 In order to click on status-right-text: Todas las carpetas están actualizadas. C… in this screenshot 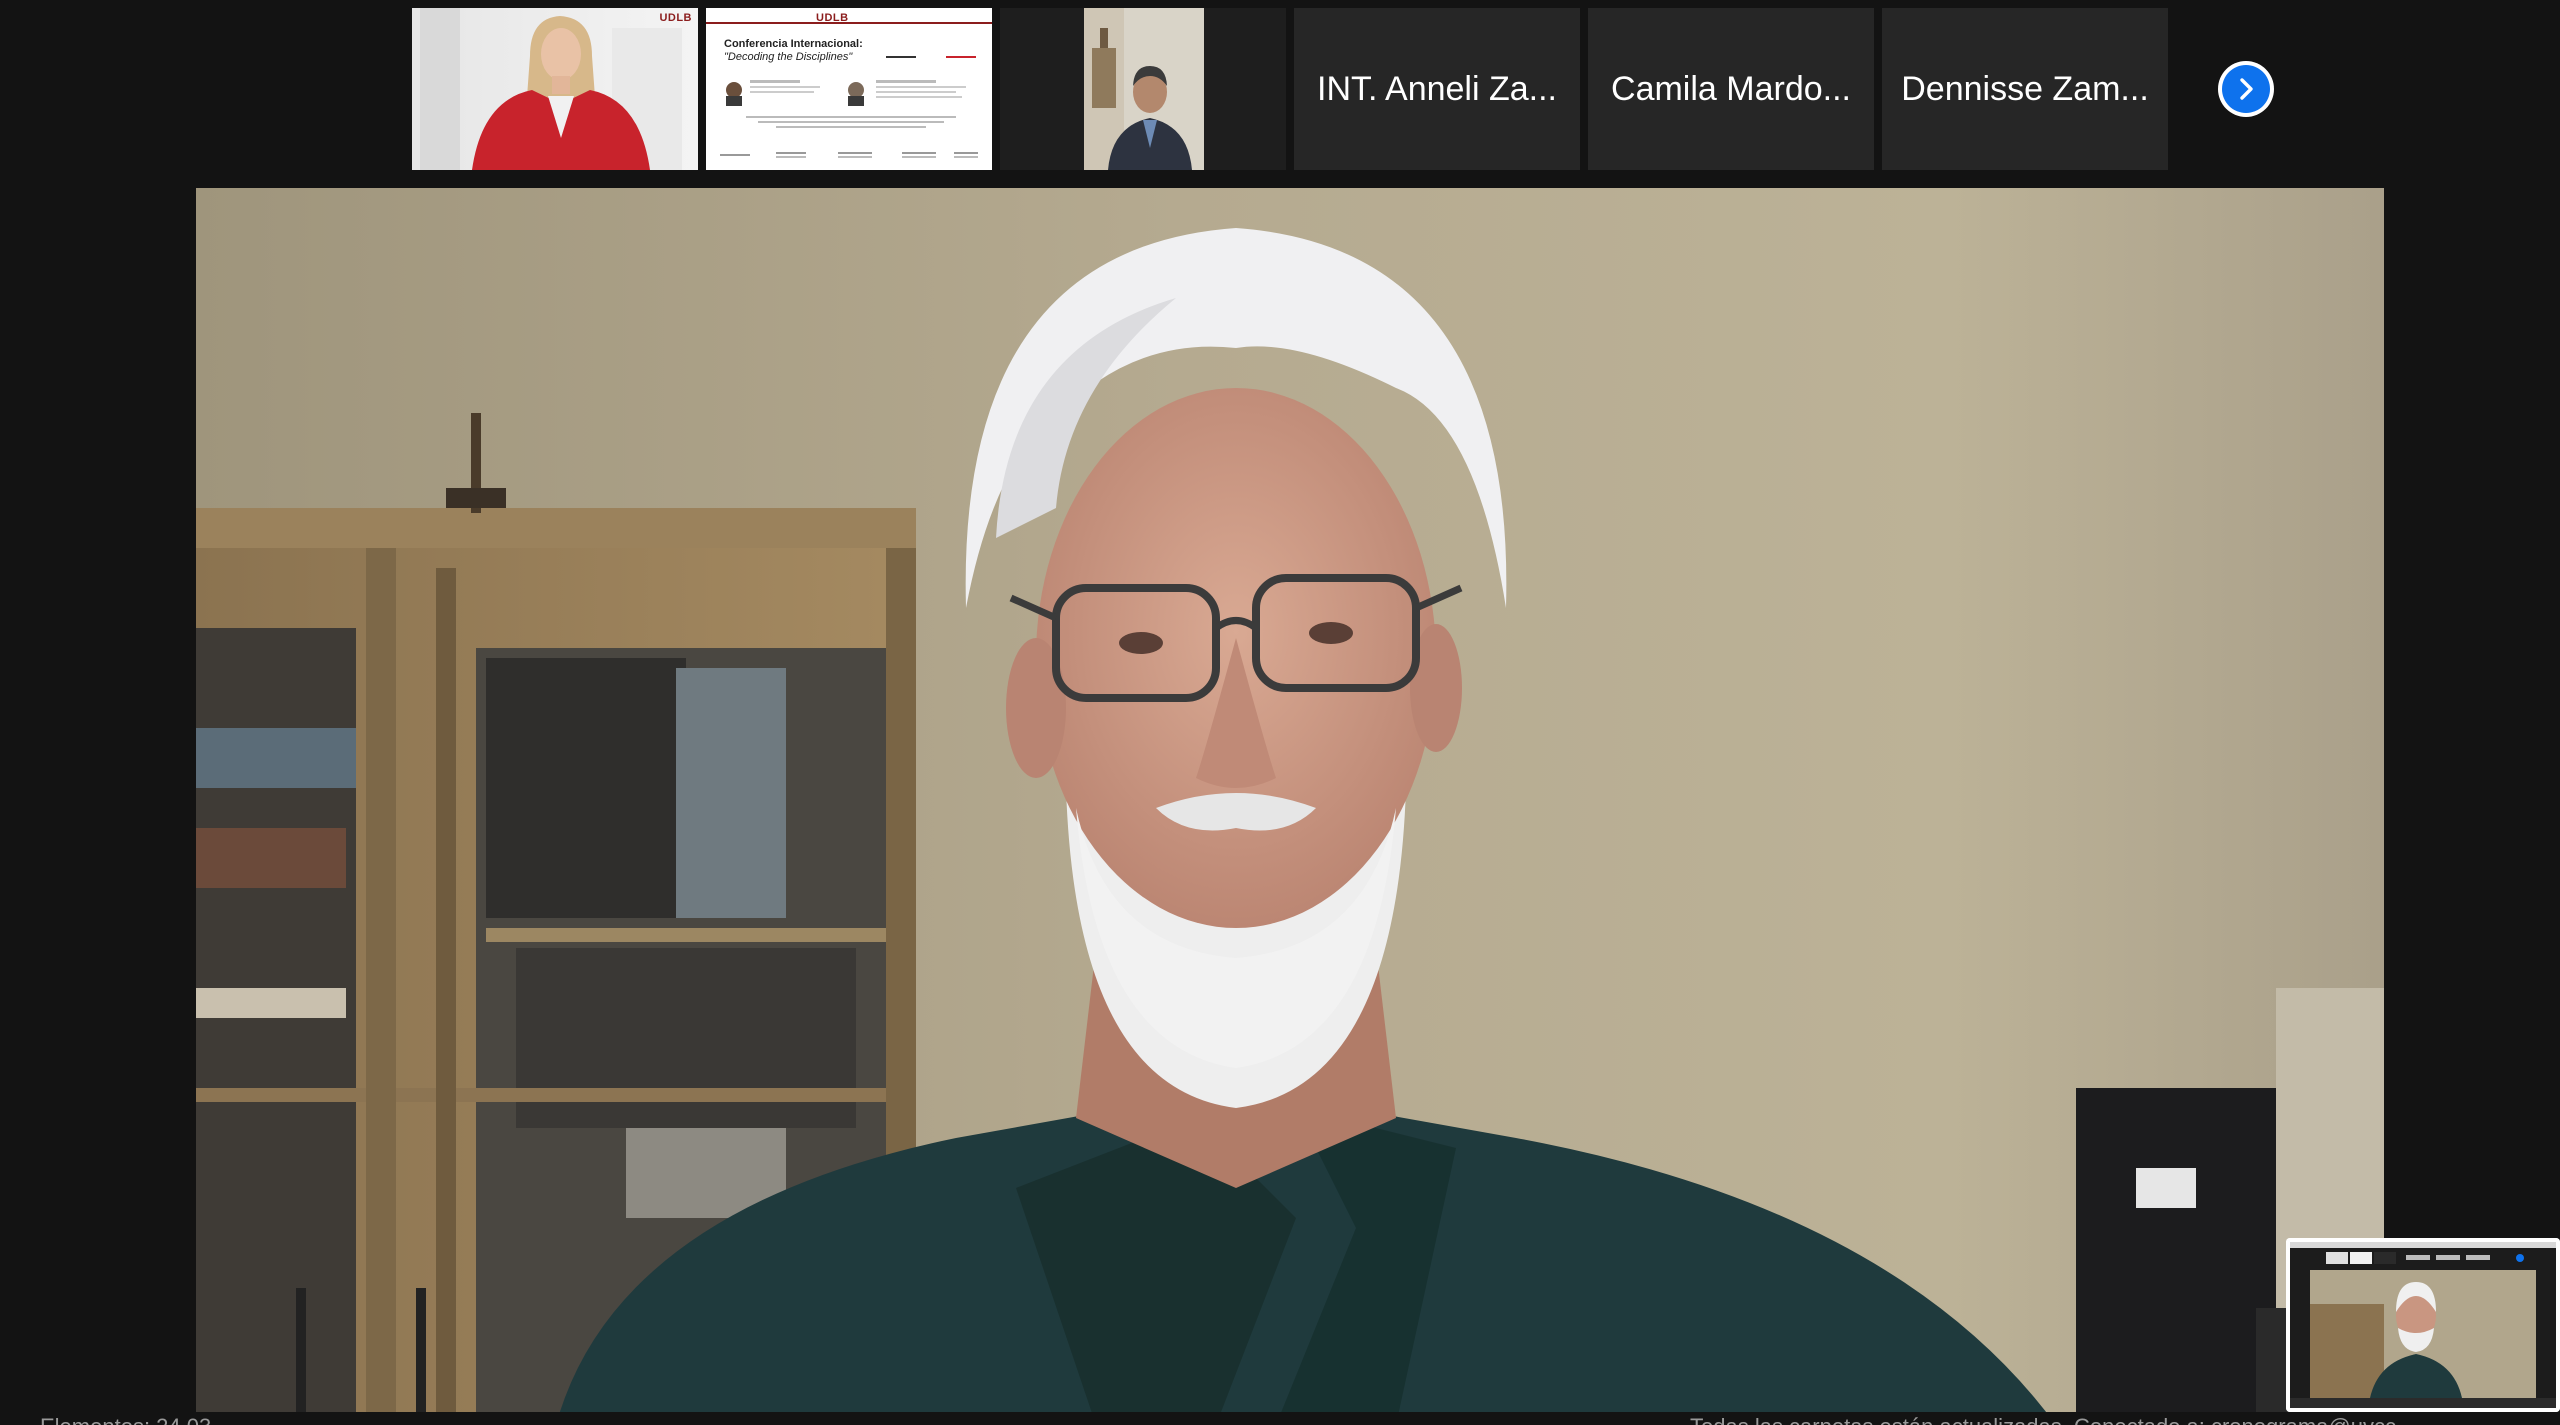, I will do `click(2043, 1419)`.